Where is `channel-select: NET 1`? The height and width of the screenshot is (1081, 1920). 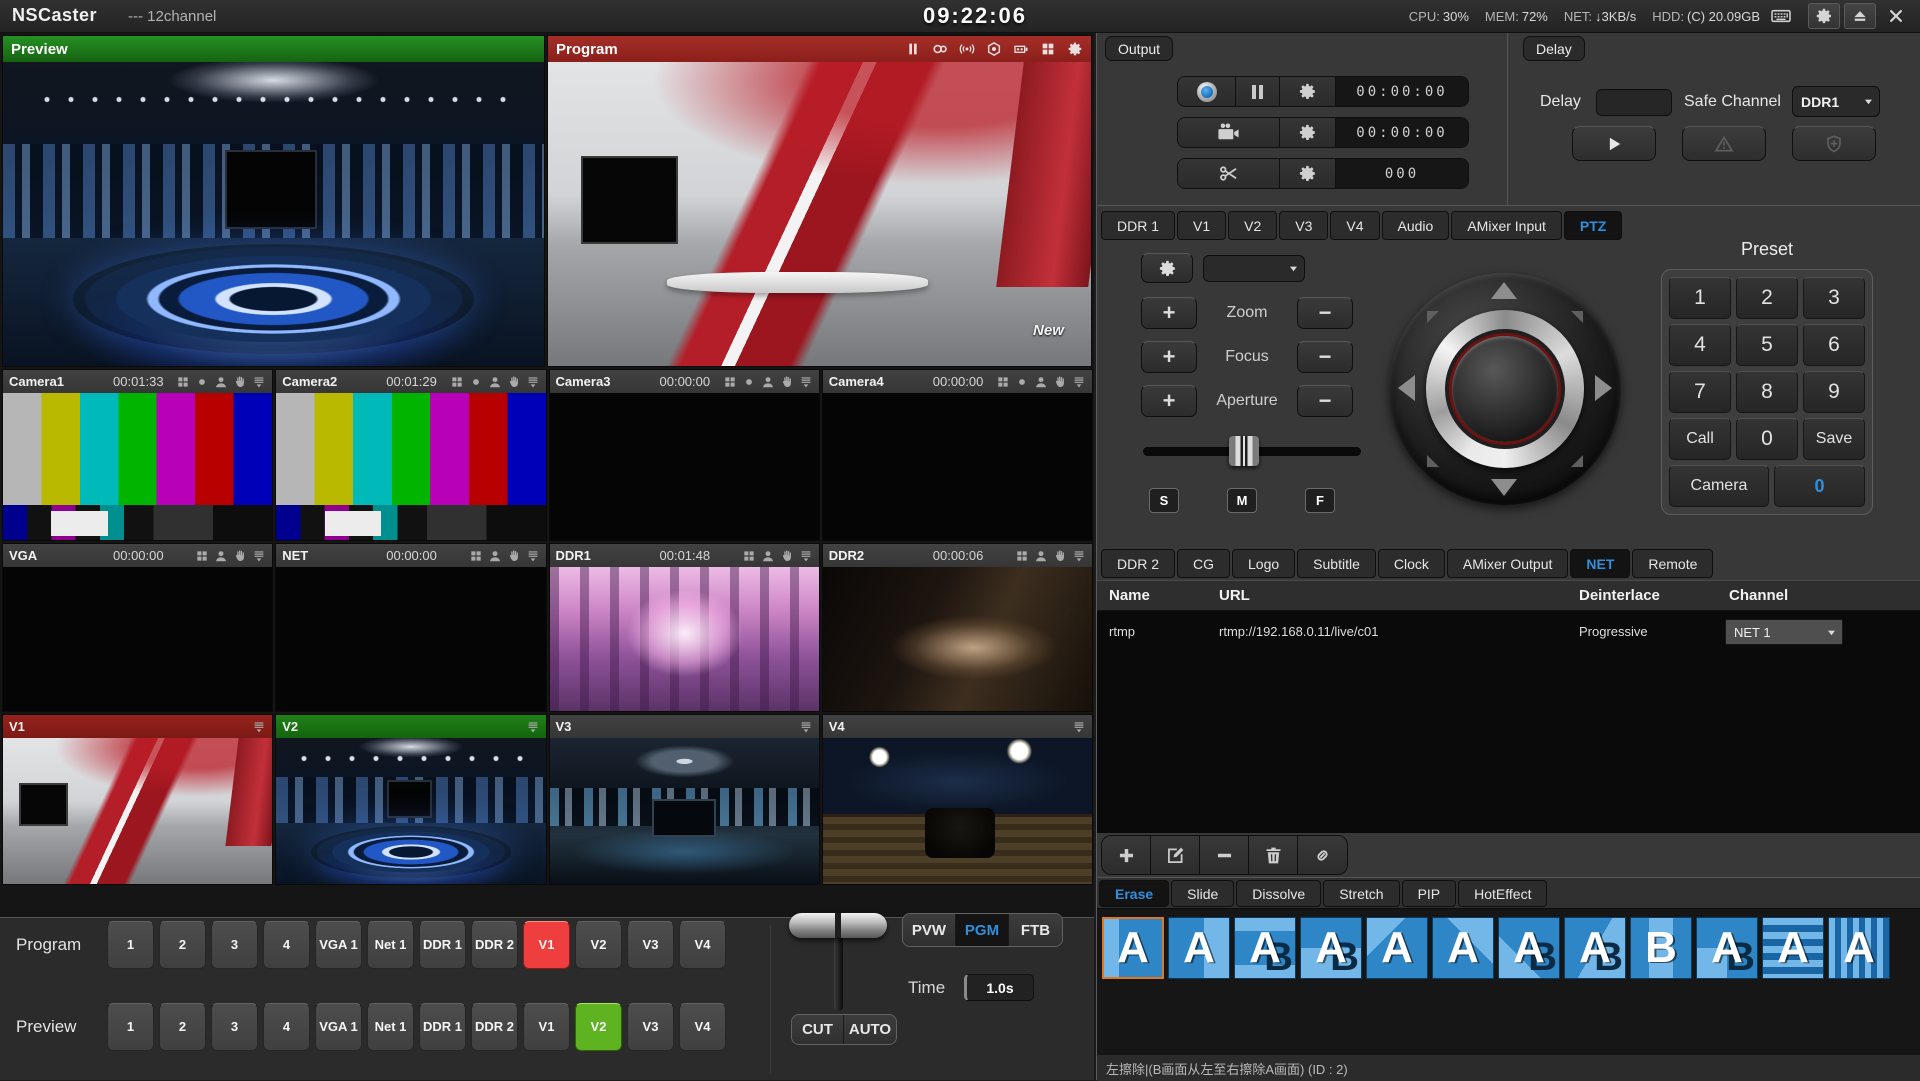 channel-select: NET 1 is located at coordinates (1784, 632).